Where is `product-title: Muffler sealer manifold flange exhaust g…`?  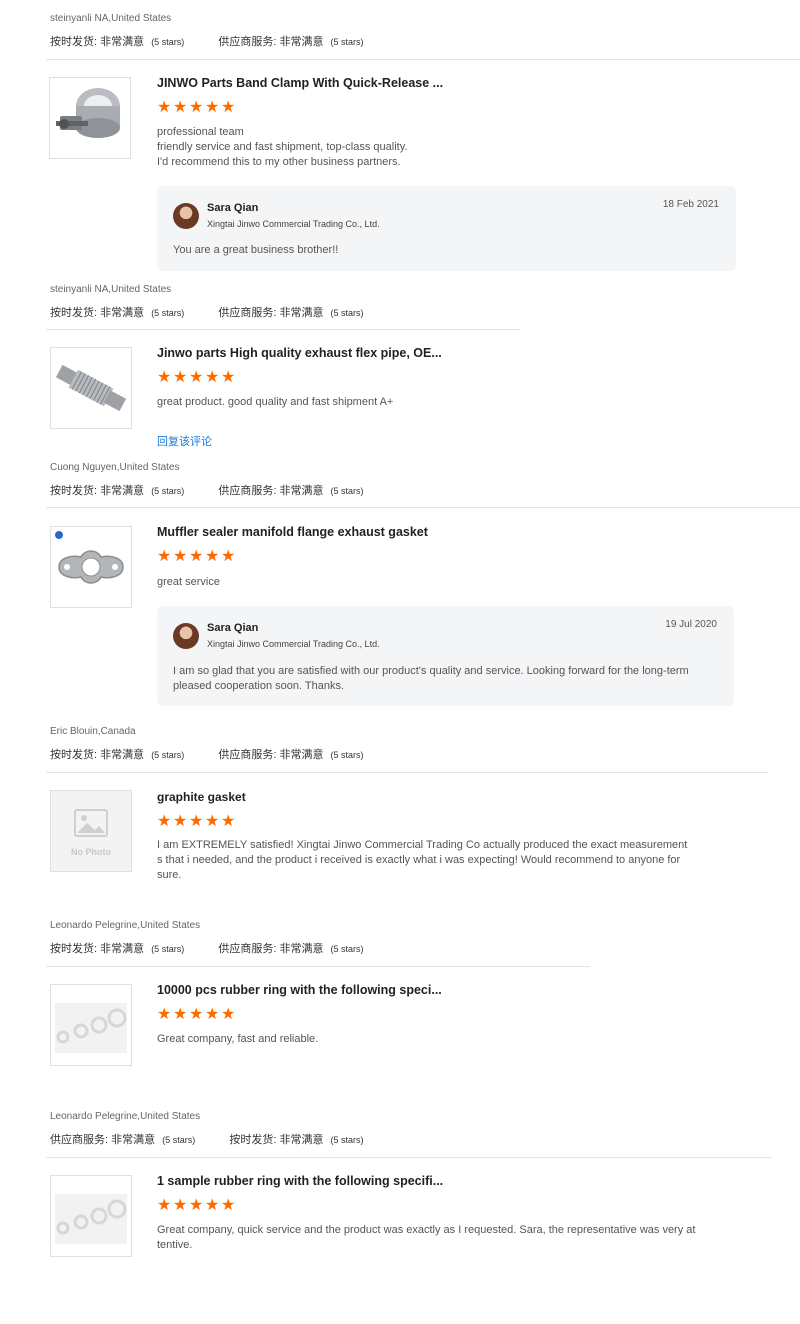 product-title: Muffler sealer manifold flange exhaust g… is located at coordinates (292, 532).